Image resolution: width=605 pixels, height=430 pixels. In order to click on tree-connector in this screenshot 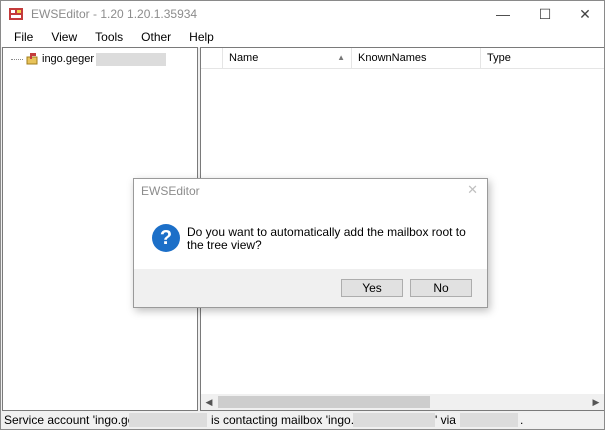, I will do `click(17, 59)`.